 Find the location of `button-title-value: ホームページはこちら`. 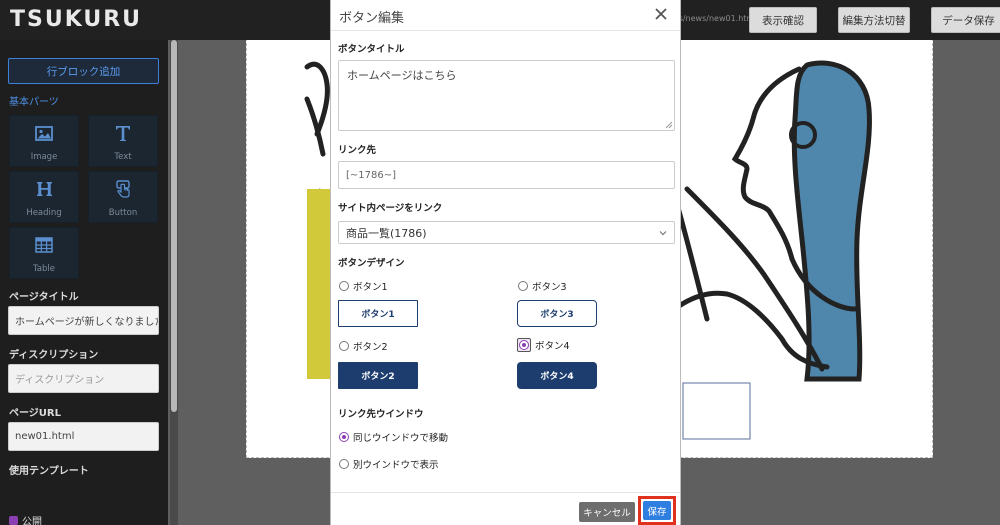

button-title-value: ホームページはこちら is located at coordinates (402, 75).